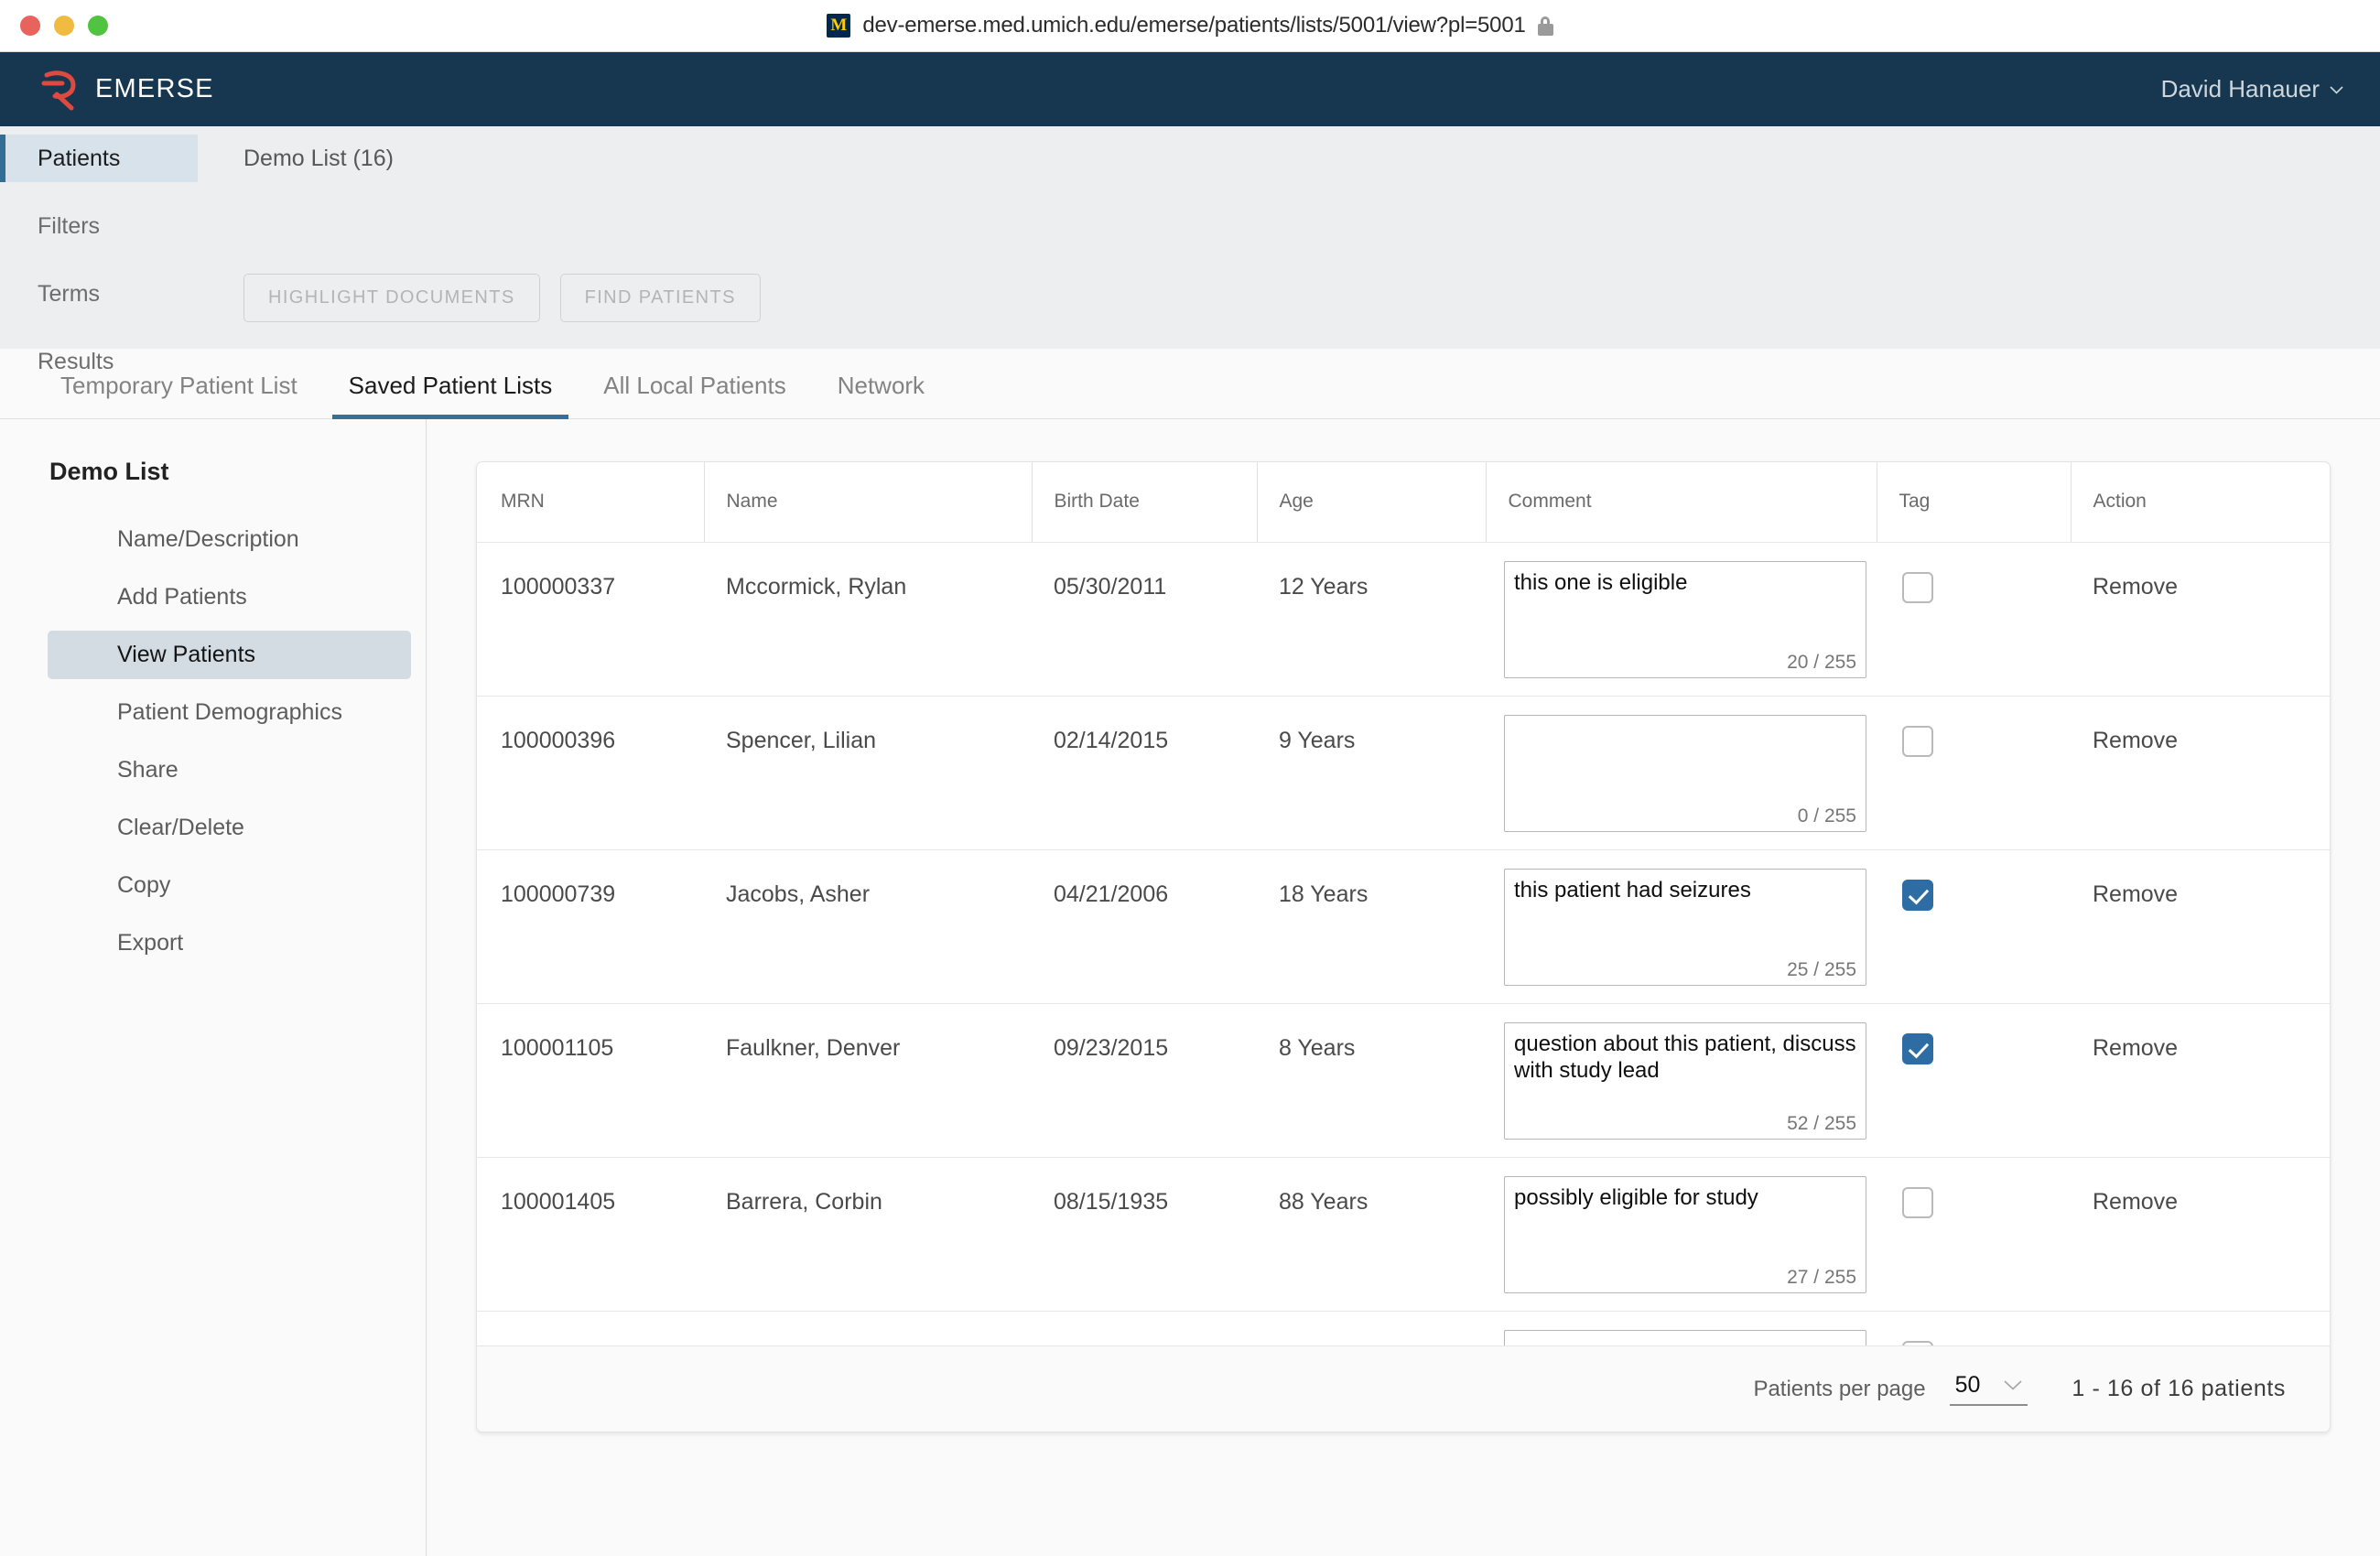  I want to click on cell-age: 9 Years, so click(1371, 773).